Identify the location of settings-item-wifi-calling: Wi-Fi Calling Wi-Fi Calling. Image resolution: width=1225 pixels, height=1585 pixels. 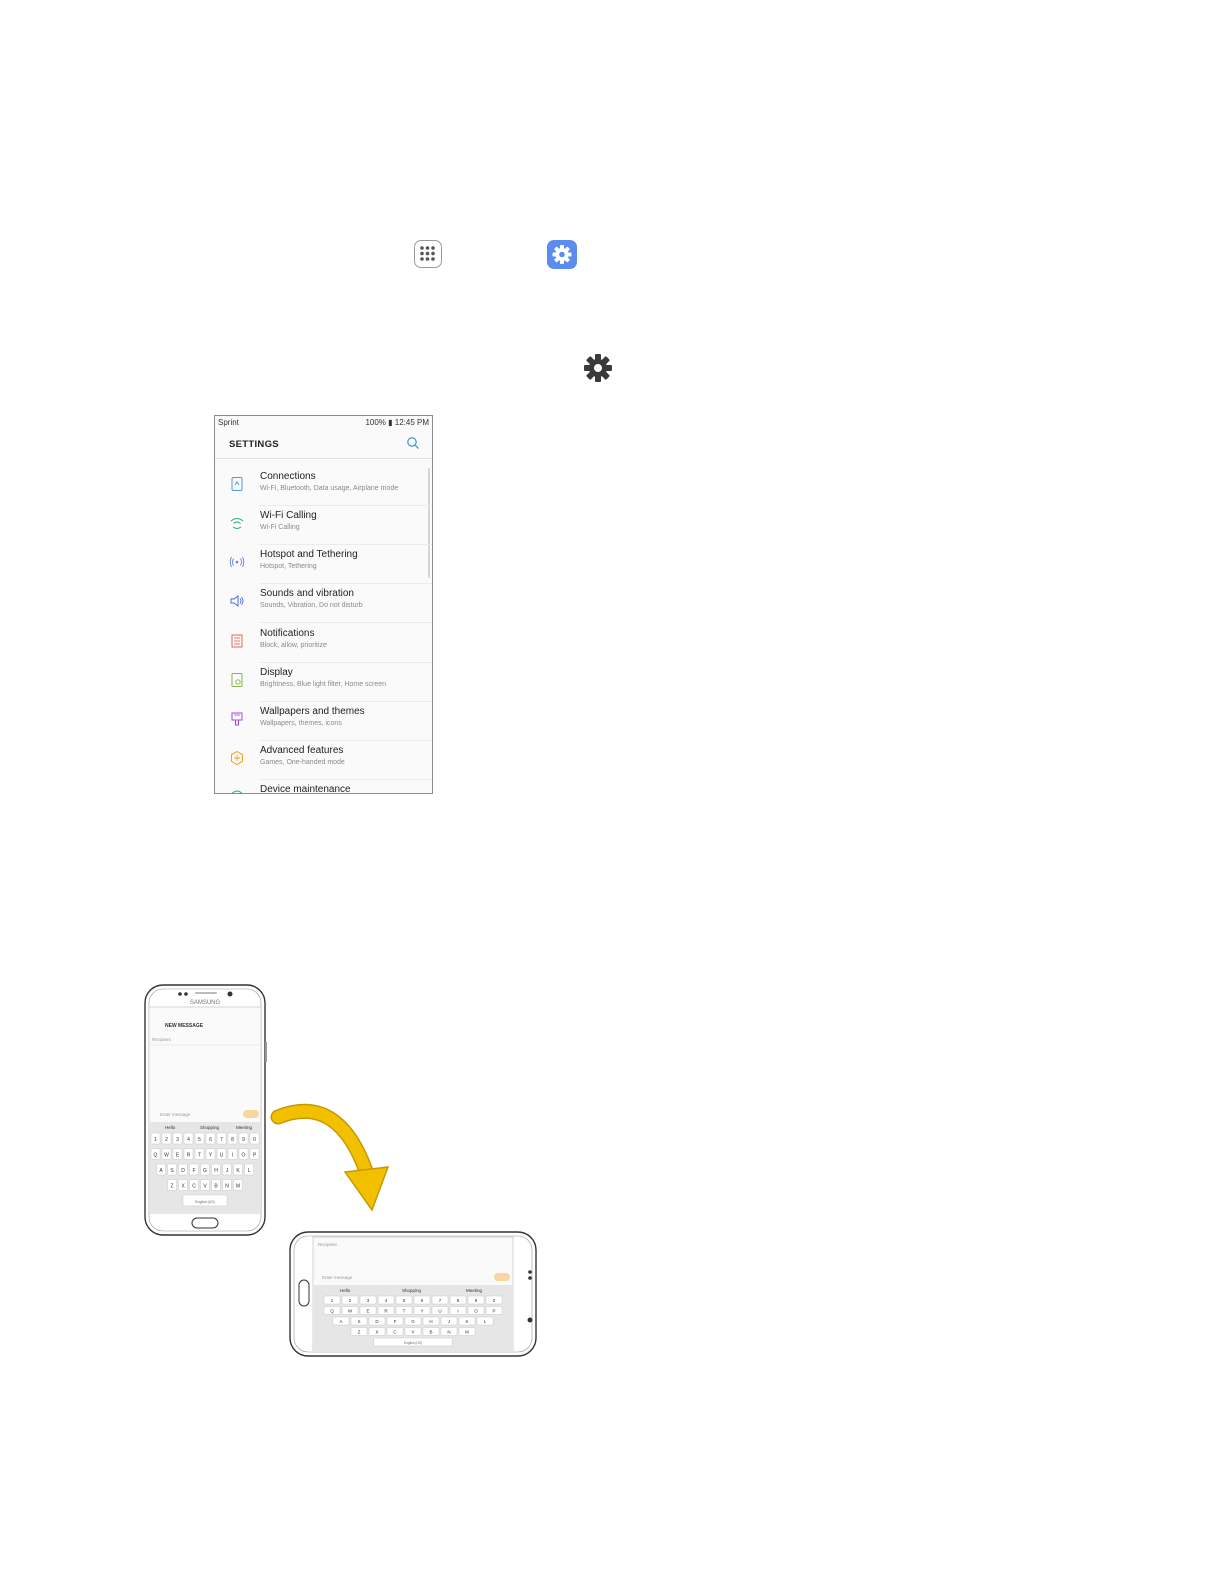
(323, 525).